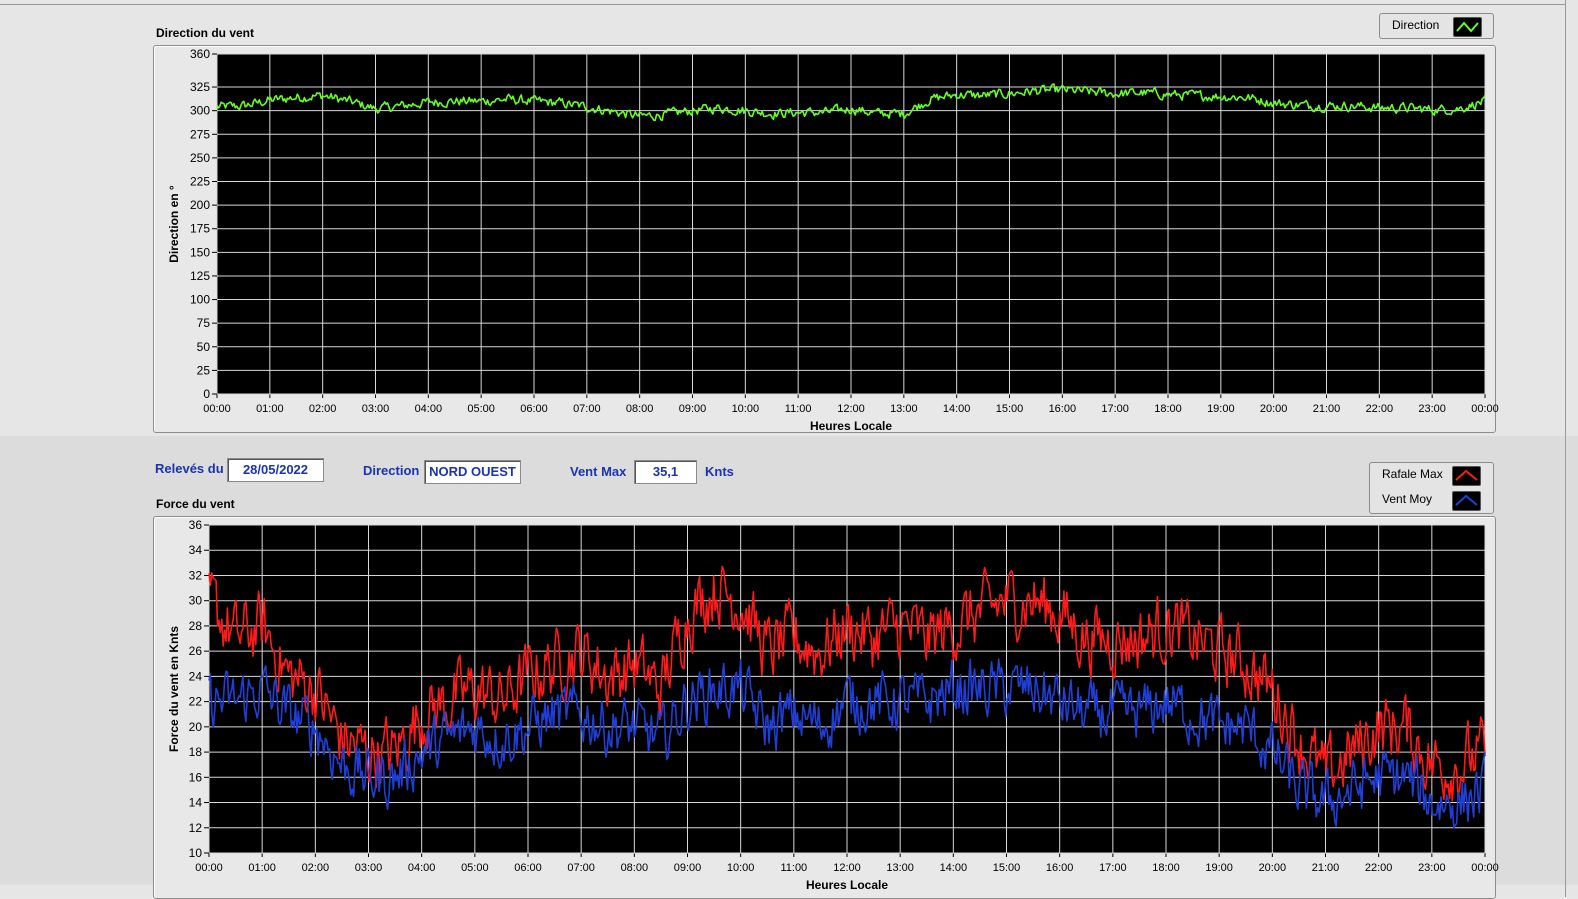 This screenshot has width=1578, height=899. I want to click on y-tick-direction: 50, so click(204, 347).